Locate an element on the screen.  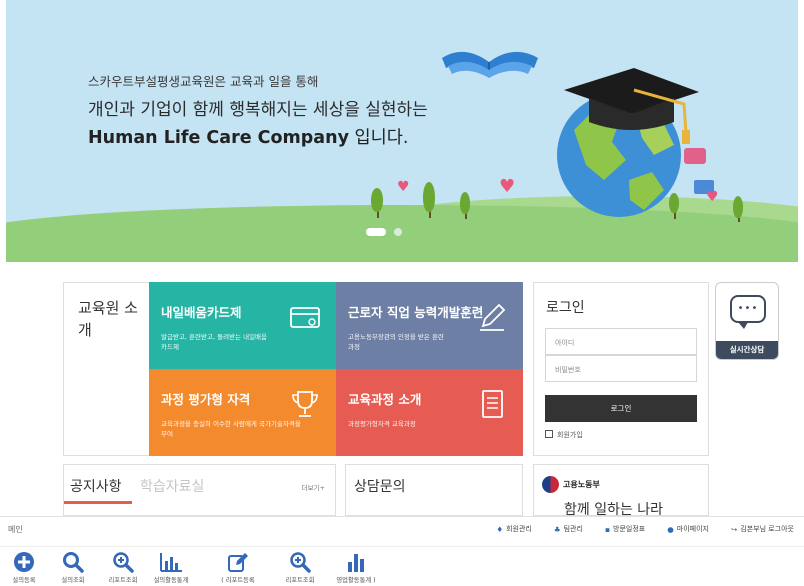
tool-label: 리포트조회 is located at coordinates (300, 580).